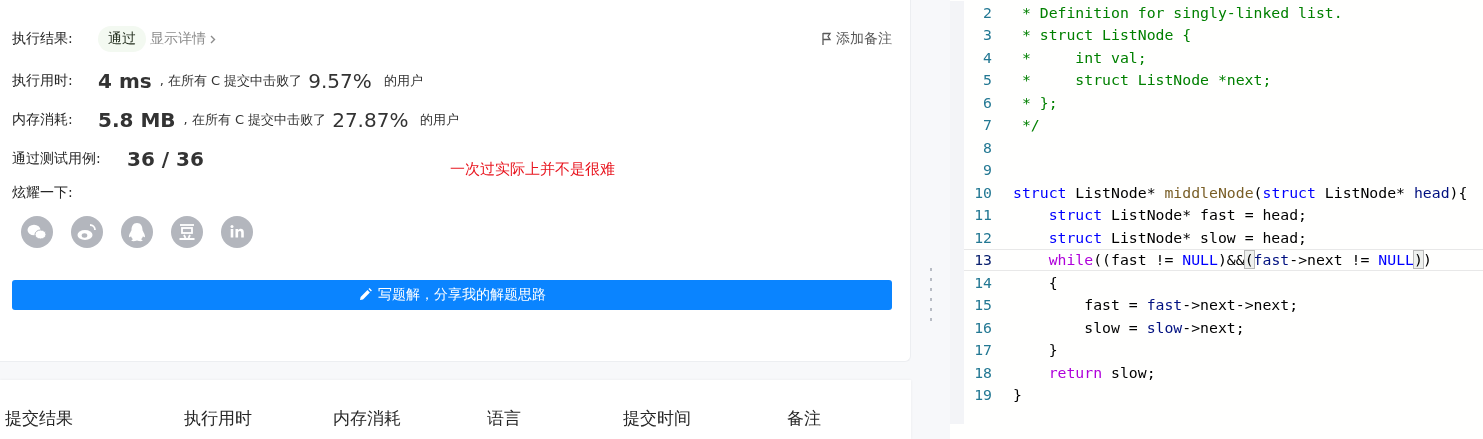 Image resolution: width=1483 pixels, height=439 pixels. Describe the element at coordinates (370, 119) in the screenshot. I see `stat-percent: 27.87%` at that location.